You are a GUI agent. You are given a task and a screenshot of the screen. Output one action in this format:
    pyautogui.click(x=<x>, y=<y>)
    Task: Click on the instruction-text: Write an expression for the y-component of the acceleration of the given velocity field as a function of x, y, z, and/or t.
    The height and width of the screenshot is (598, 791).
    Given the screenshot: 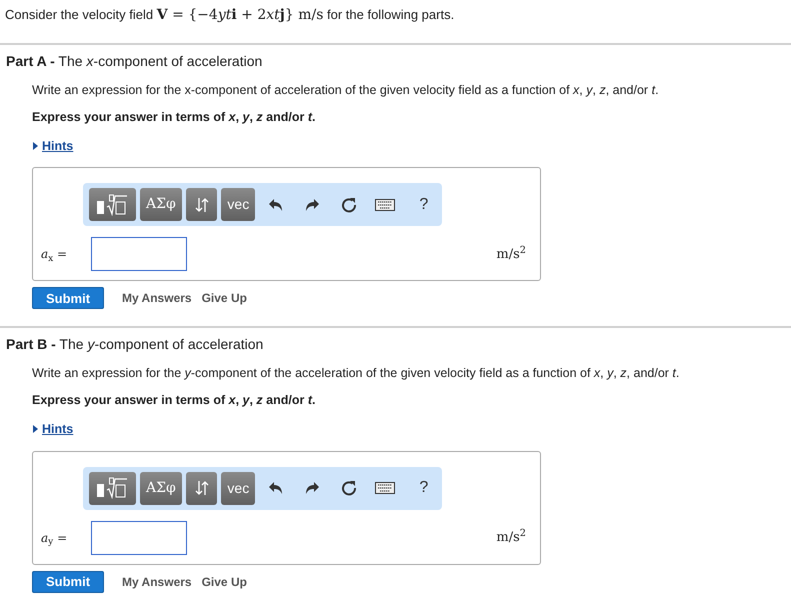 What is the action you would take?
    pyautogui.click(x=356, y=373)
    